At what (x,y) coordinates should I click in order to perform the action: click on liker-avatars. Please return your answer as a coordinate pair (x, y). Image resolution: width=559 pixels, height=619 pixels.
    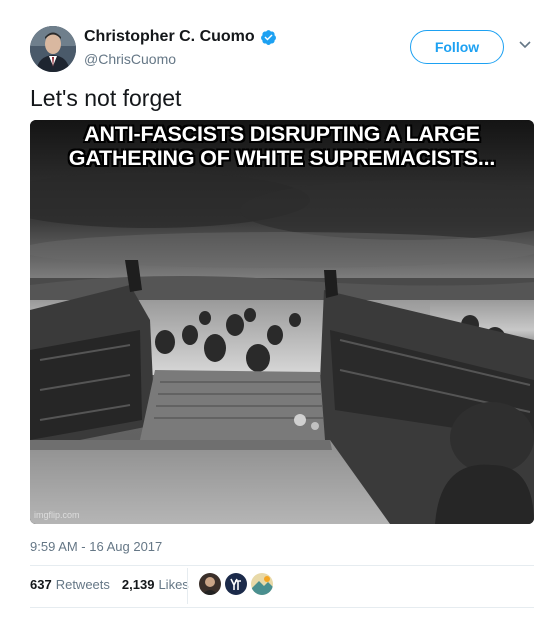
    Looking at the image, I should click on (238, 584).